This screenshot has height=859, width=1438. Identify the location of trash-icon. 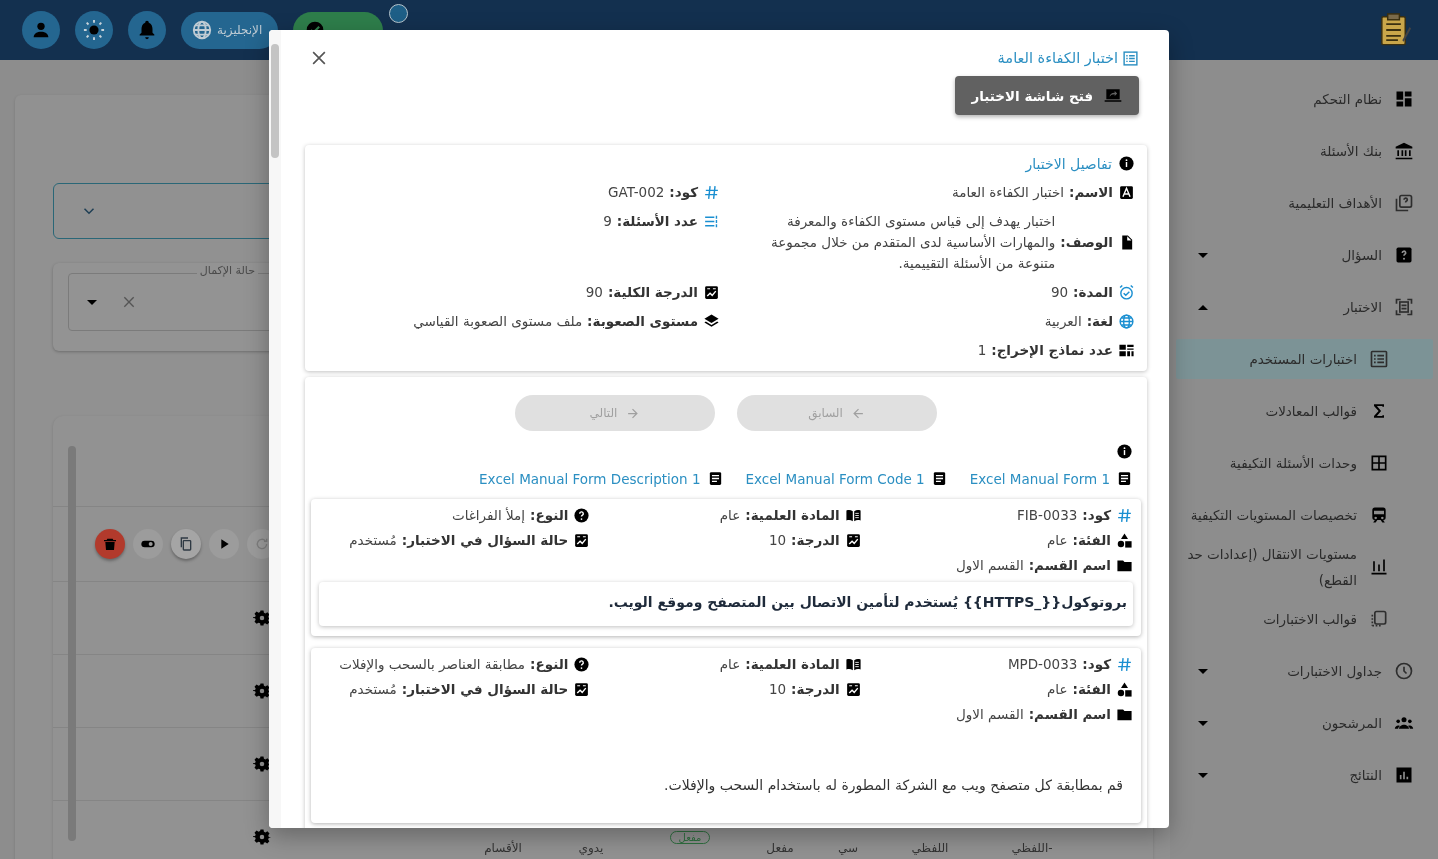
(110, 544).